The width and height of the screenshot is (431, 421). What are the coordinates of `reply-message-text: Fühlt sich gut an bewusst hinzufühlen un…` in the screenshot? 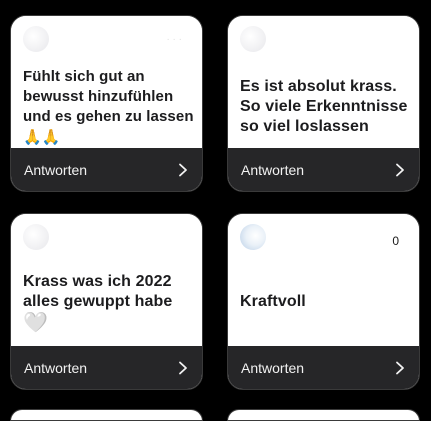 It's located at (108, 107).